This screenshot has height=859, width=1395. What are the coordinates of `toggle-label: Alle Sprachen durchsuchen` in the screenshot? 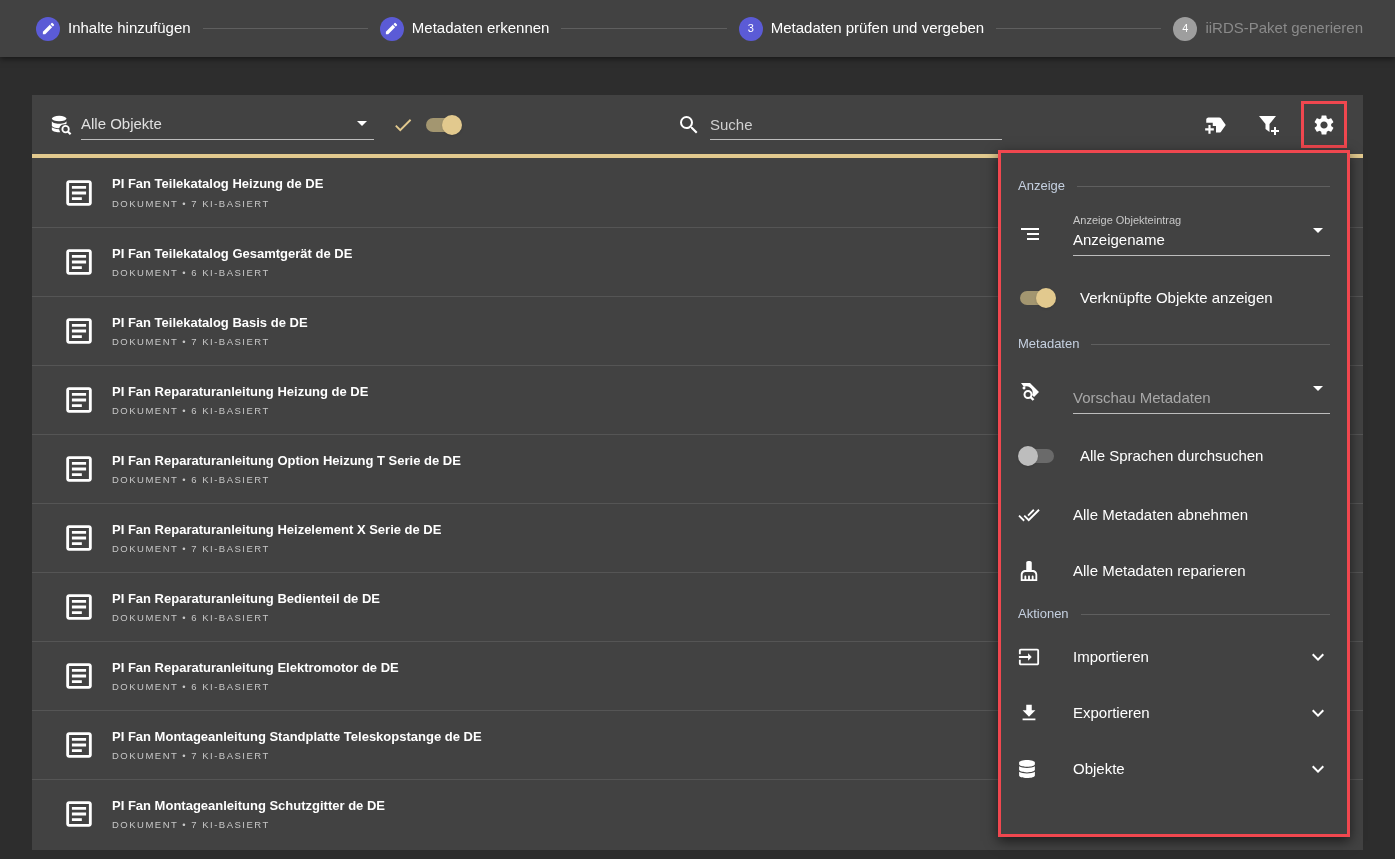 It's located at (1172, 455).